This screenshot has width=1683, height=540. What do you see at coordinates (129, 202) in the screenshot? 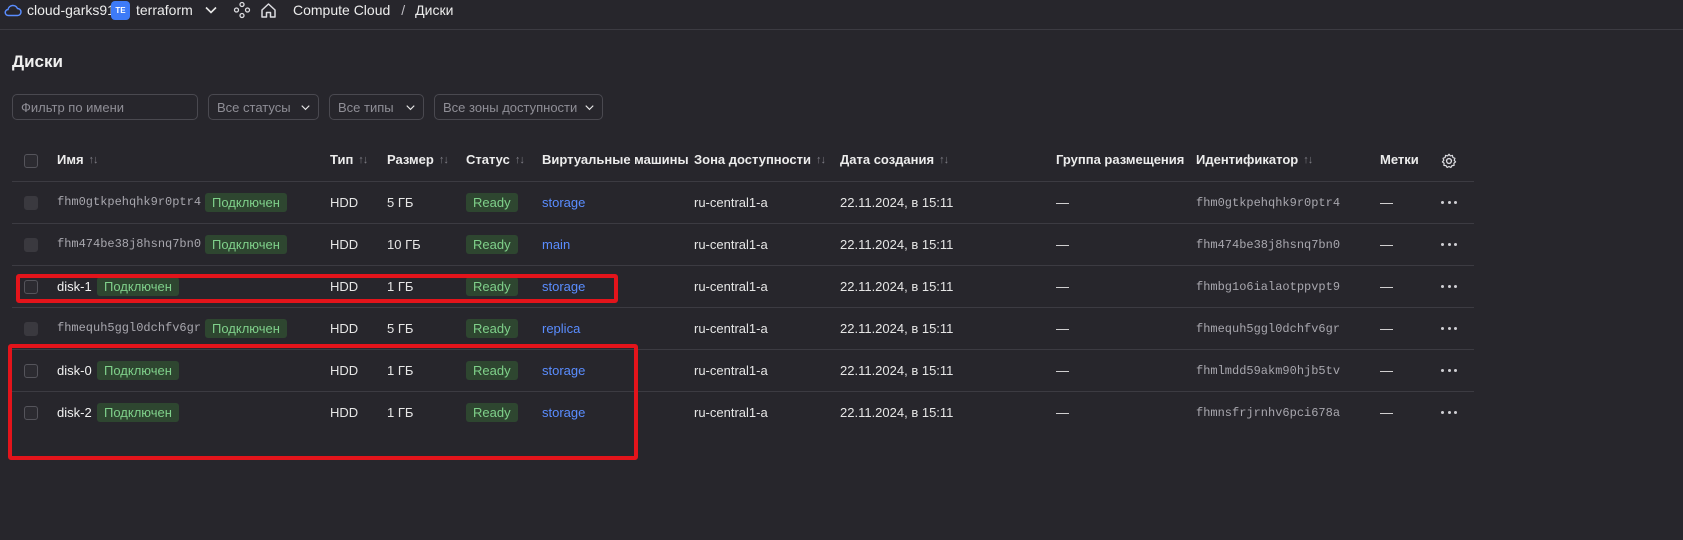
I see `disk-name: fhm0gtkpehqhk9r0ptr4` at bounding box center [129, 202].